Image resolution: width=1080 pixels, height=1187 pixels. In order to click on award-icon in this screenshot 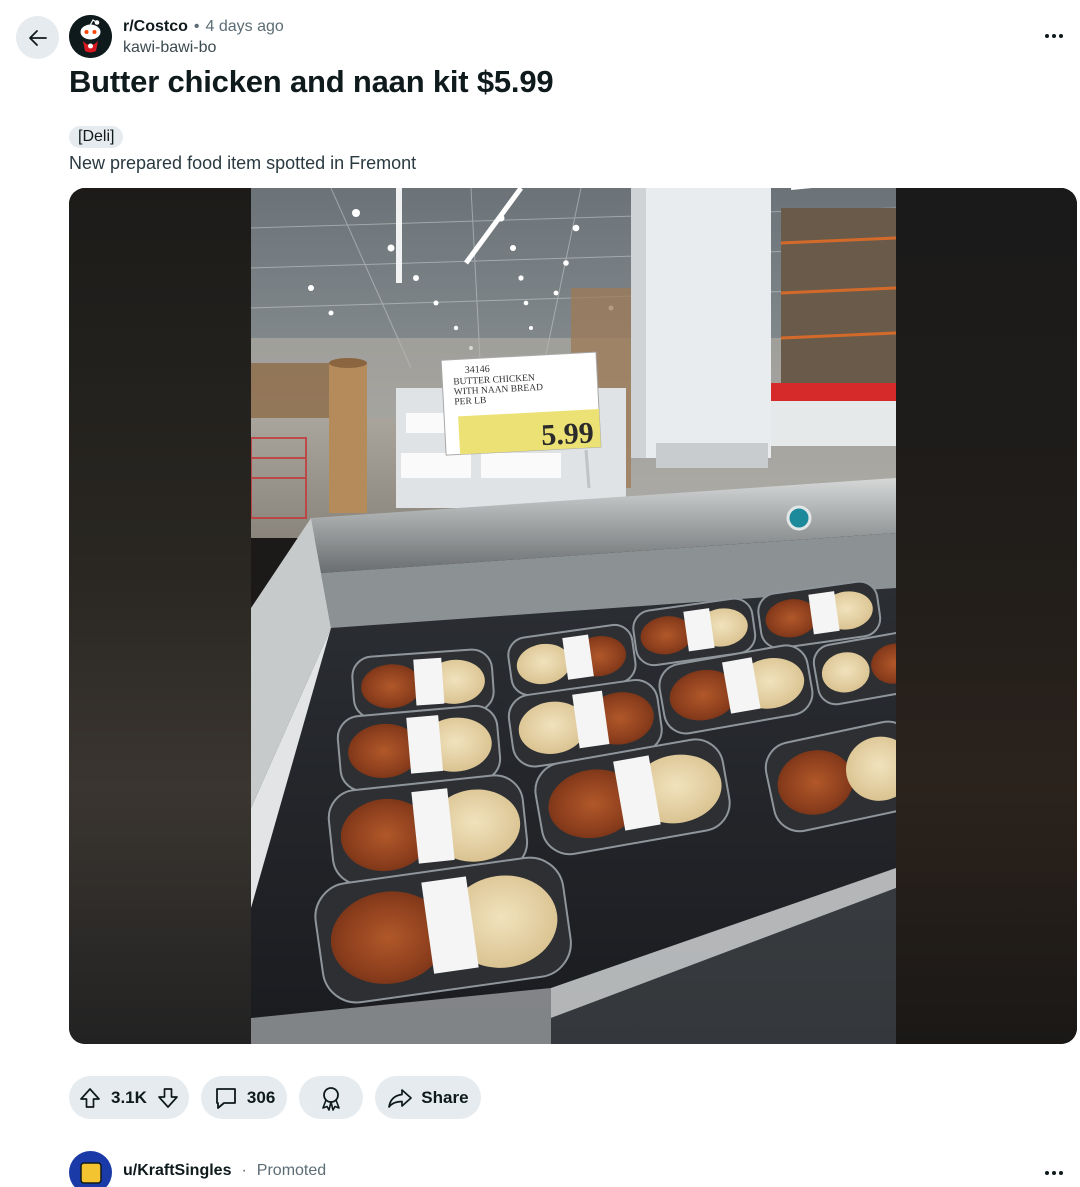, I will do `click(331, 1098)`.